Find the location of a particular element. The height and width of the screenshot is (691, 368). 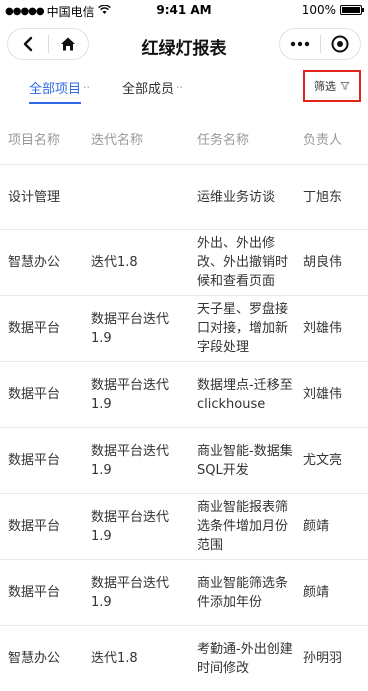

cell-task: 运维业务访谈 is located at coordinates (236, 197).